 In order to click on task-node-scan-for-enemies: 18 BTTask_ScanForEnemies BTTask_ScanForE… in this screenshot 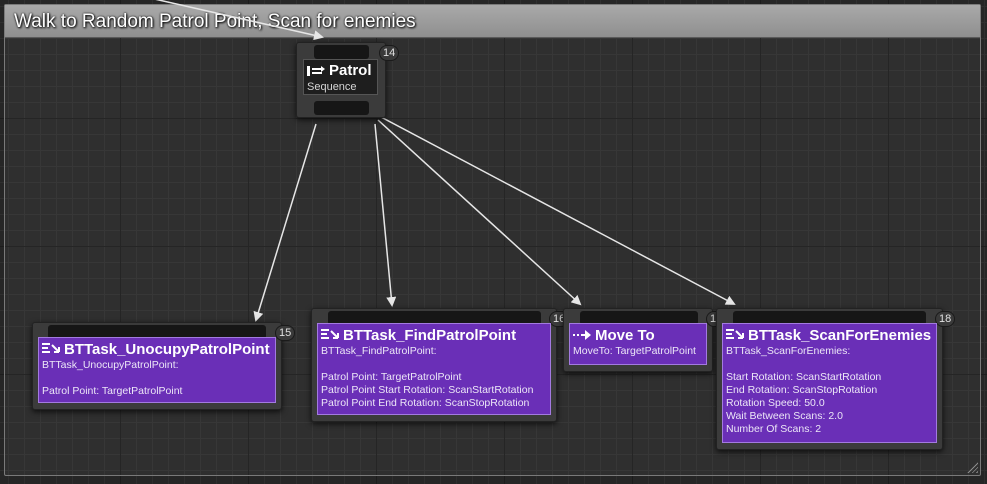, I will do `click(836, 379)`.